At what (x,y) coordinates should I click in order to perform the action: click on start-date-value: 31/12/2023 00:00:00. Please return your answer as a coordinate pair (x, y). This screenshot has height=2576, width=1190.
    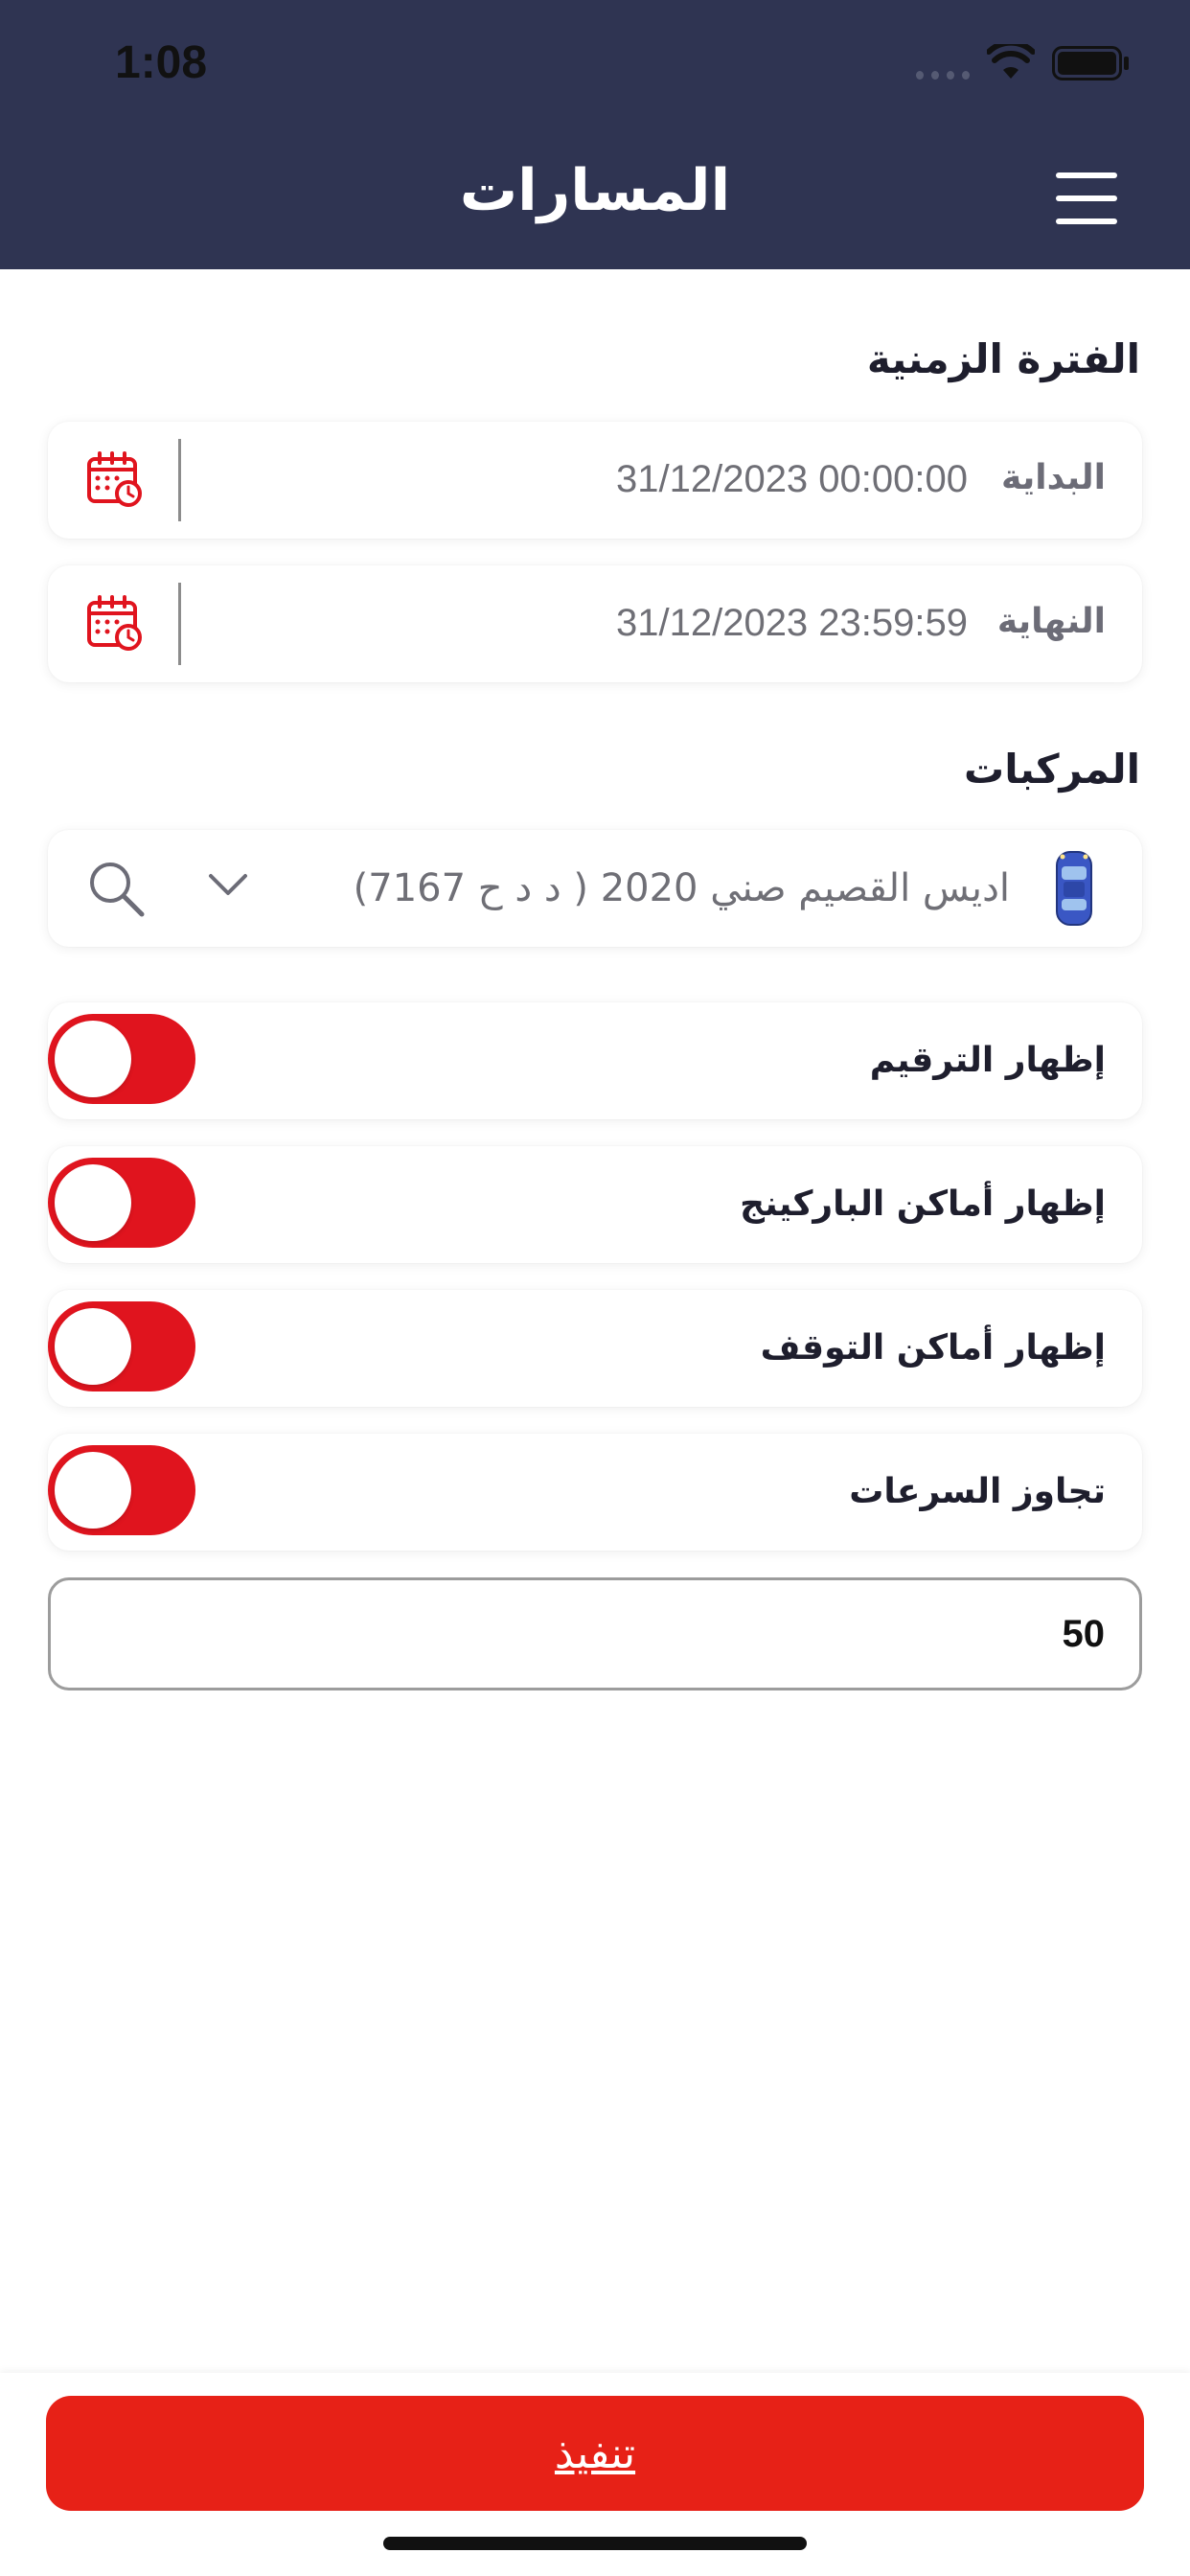
    Looking at the image, I should click on (792, 479).